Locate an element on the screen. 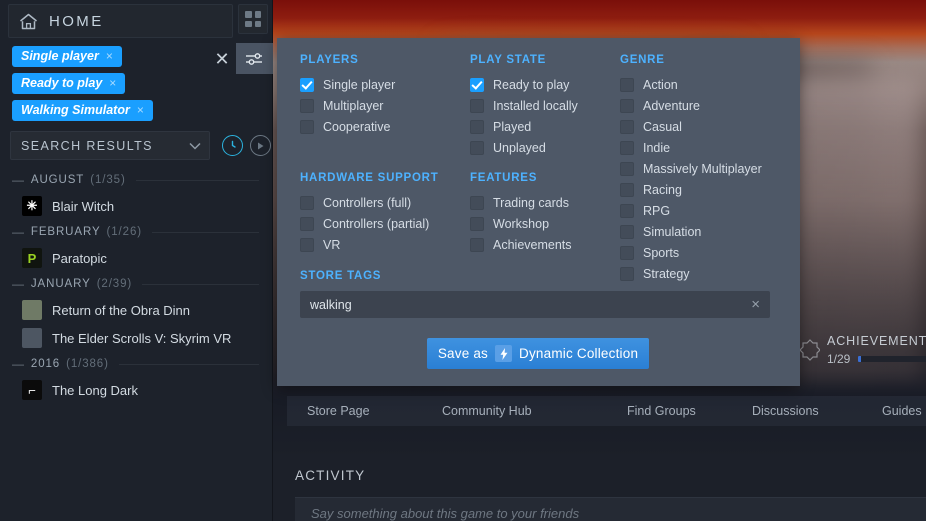  game-list-section-header: — FEBRUARY (1/26) is located at coordinates (136, 232).